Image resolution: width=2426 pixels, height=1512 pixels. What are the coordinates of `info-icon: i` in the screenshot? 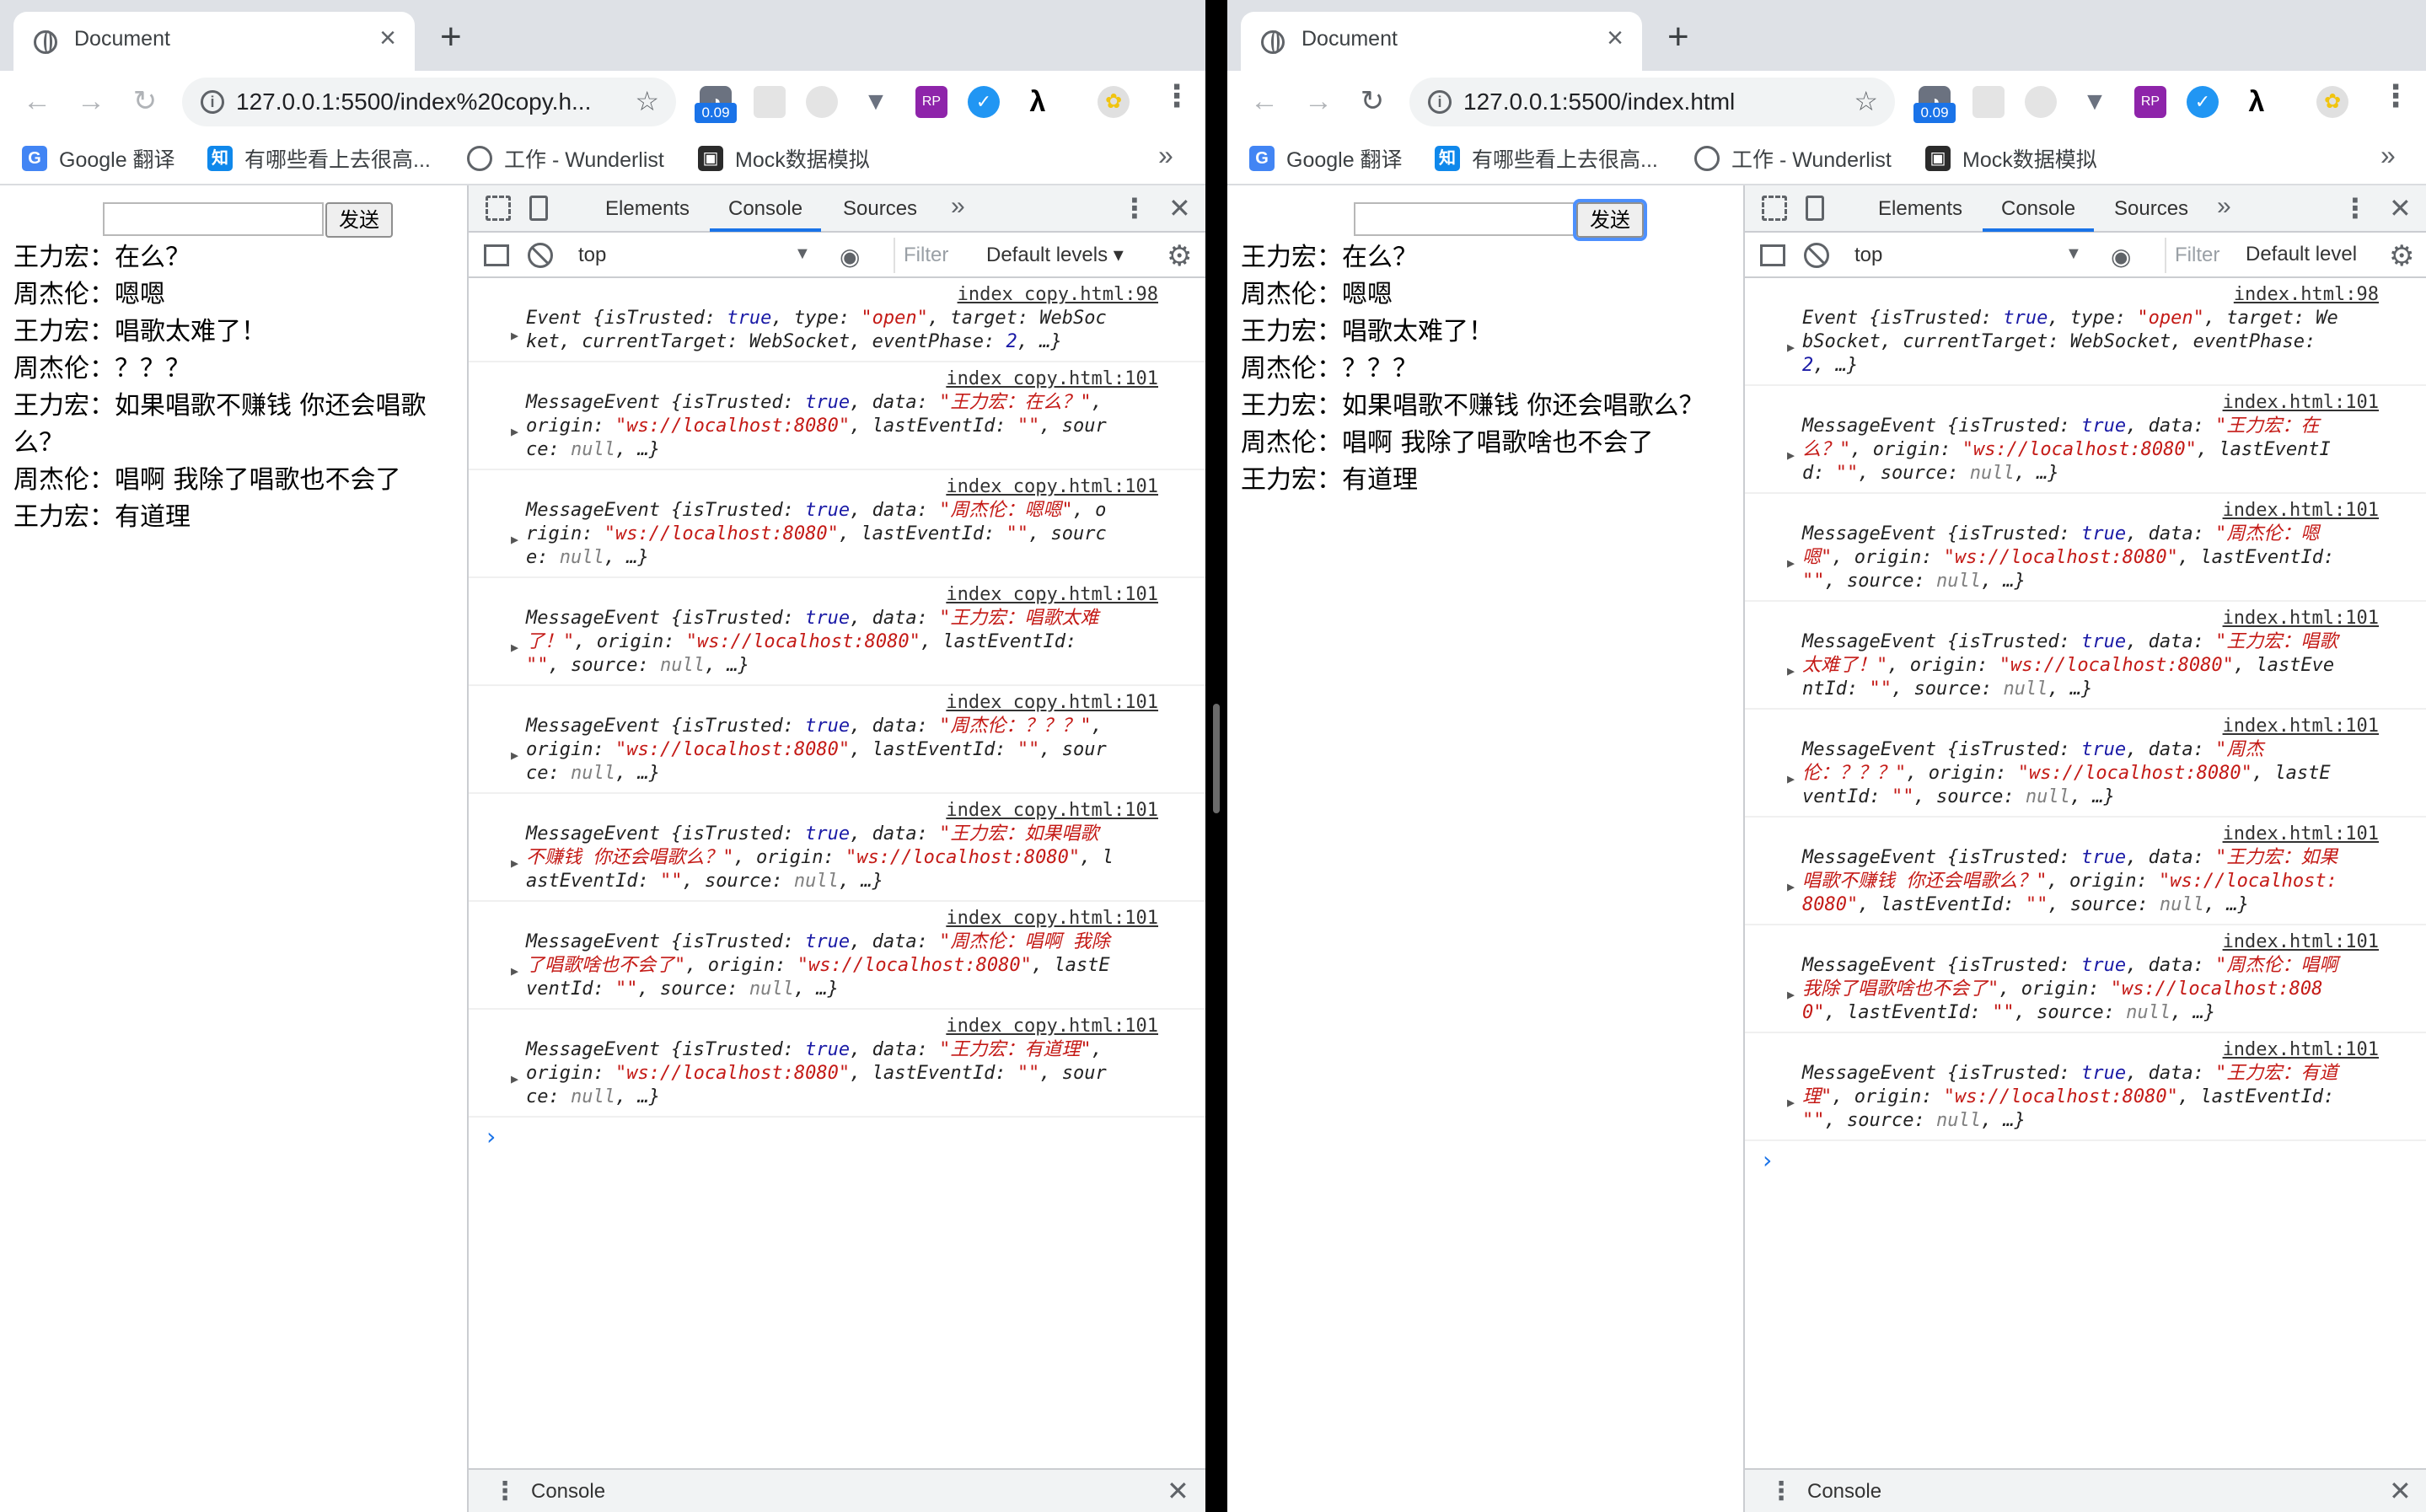 It's located at (213, 102).